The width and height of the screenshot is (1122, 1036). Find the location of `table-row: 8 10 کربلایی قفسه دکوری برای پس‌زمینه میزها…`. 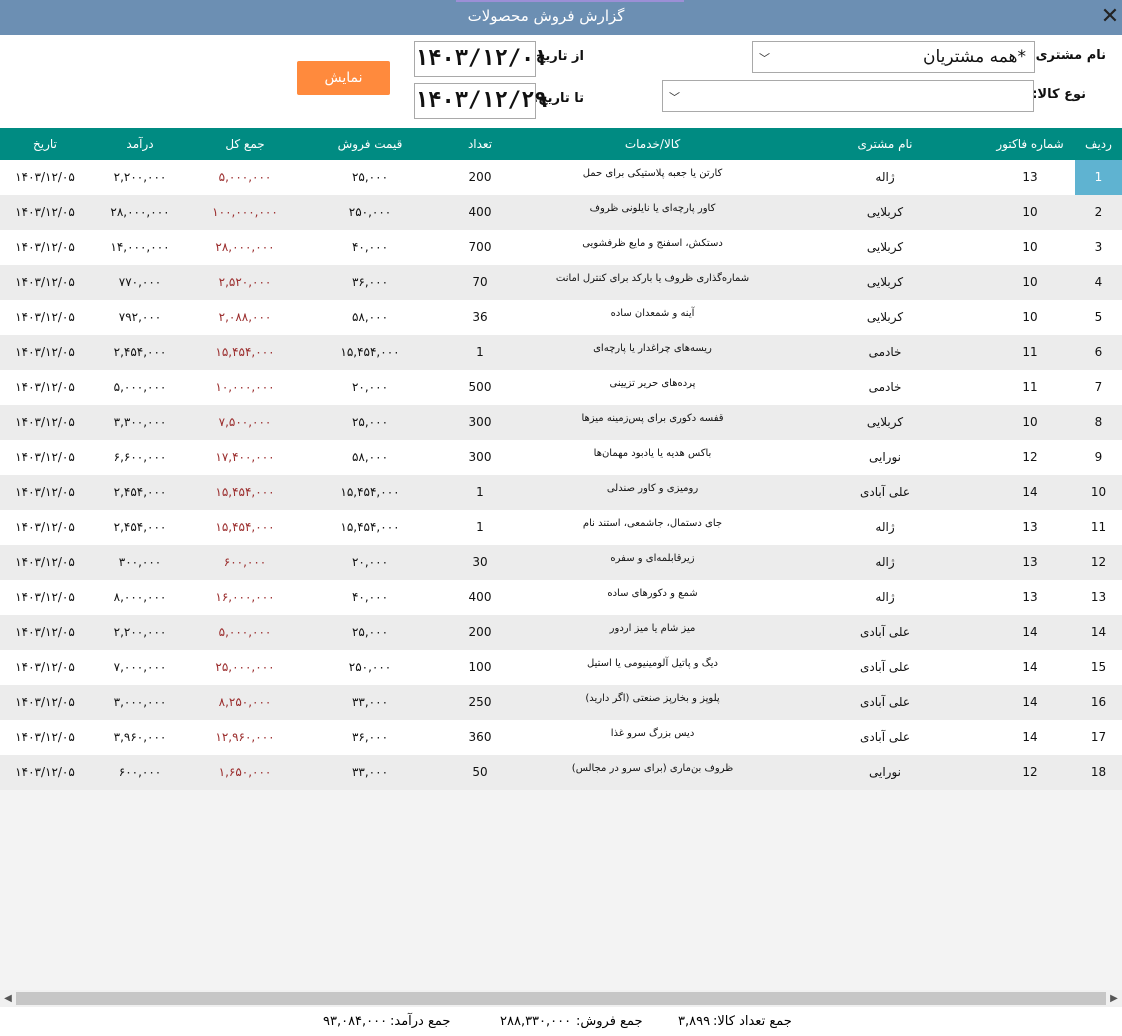

table-row: 8 10 کربلایی قفسه دکوری برای پس‌زمینه میزها… is located at coordinates (561, 422).